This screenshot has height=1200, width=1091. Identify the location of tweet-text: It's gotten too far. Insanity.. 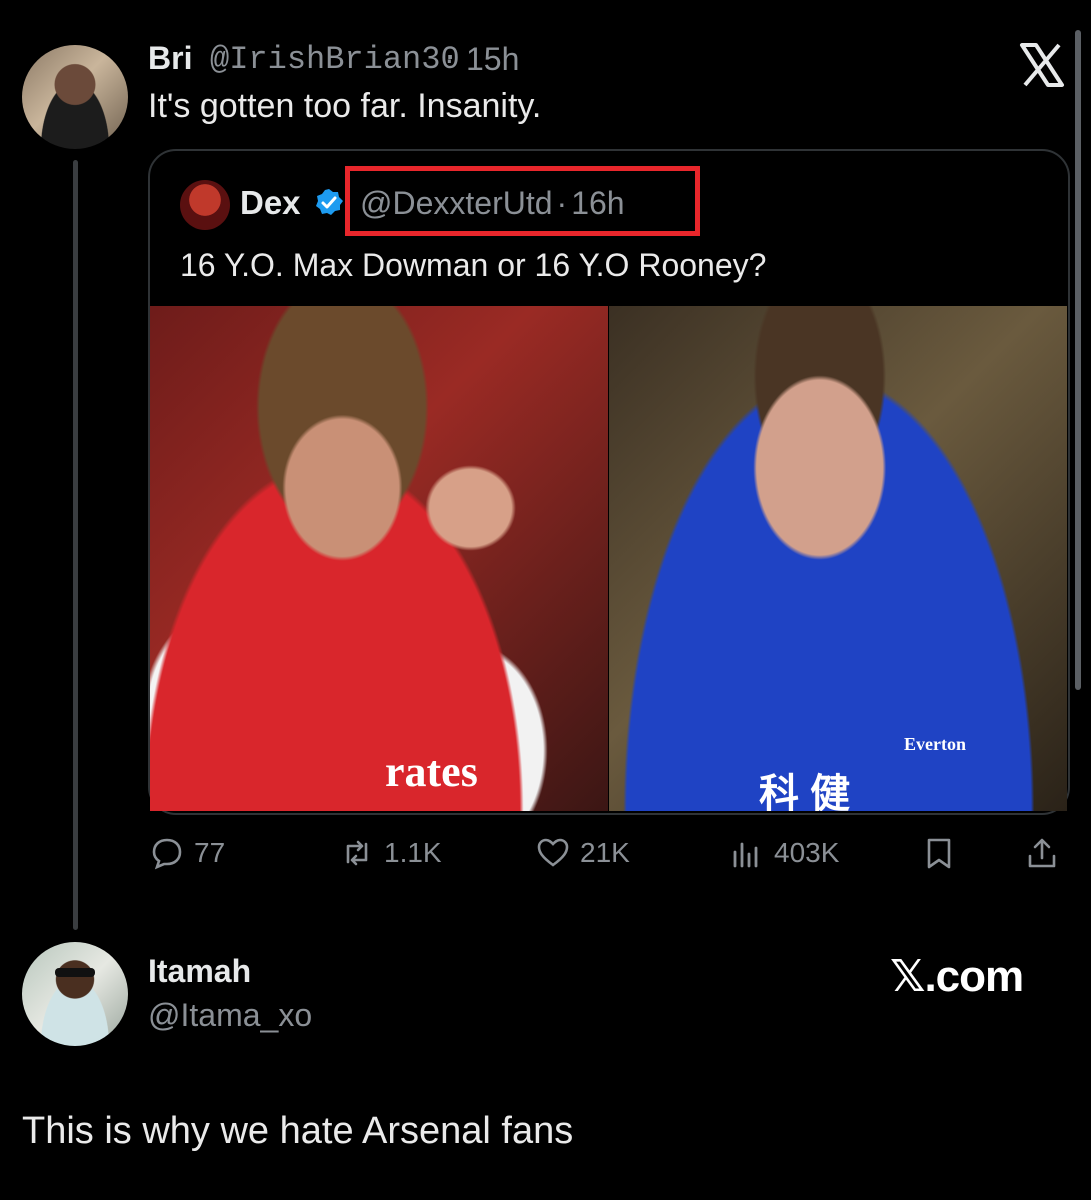
(345, 106).